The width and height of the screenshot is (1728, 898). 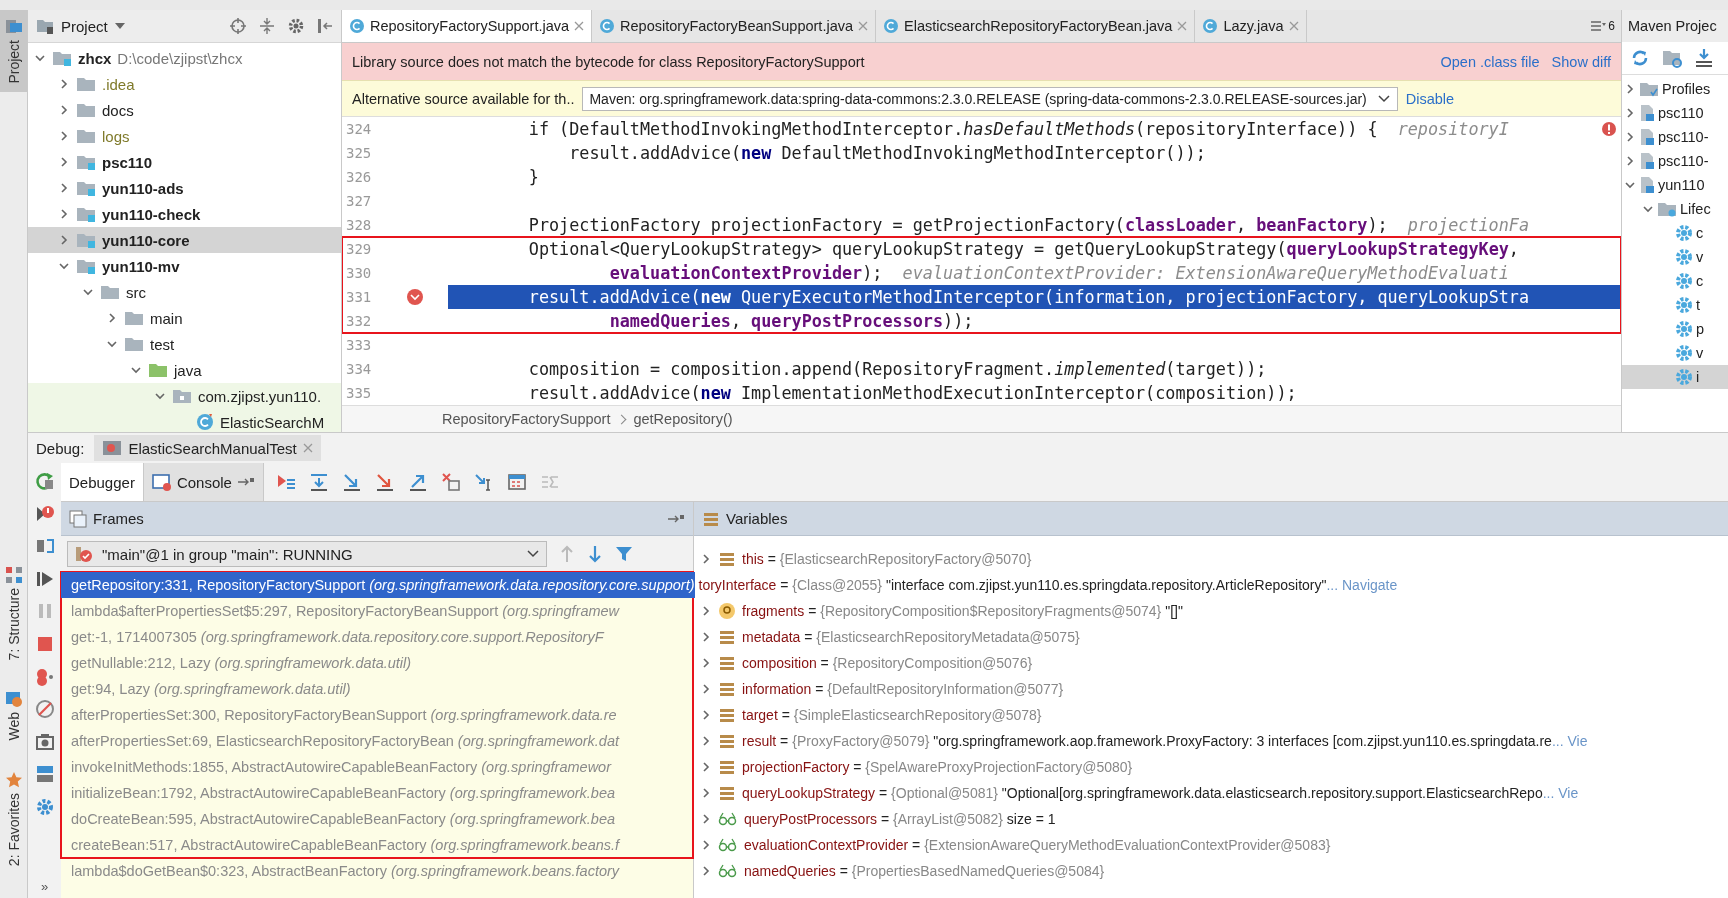 I want to click on tree-item: p, so click(x=1675, y=329).